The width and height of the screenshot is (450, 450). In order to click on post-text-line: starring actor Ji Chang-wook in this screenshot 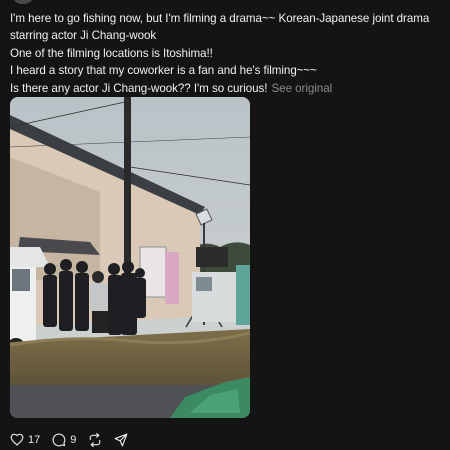, I will do `click(83, 36)`.